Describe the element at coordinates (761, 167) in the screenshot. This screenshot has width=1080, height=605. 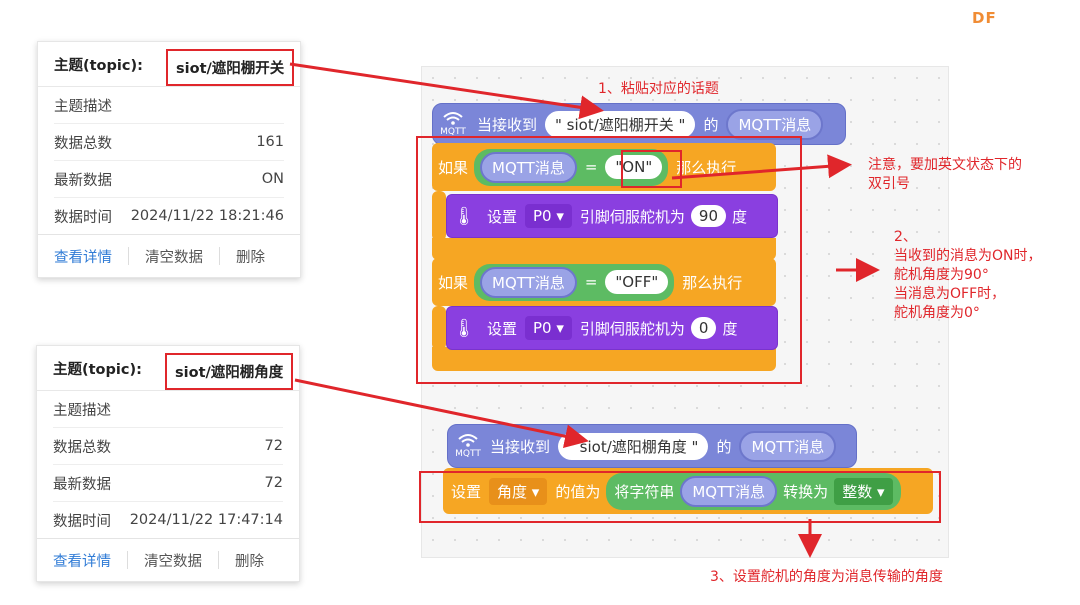
I see `arrow-quote` at that location.